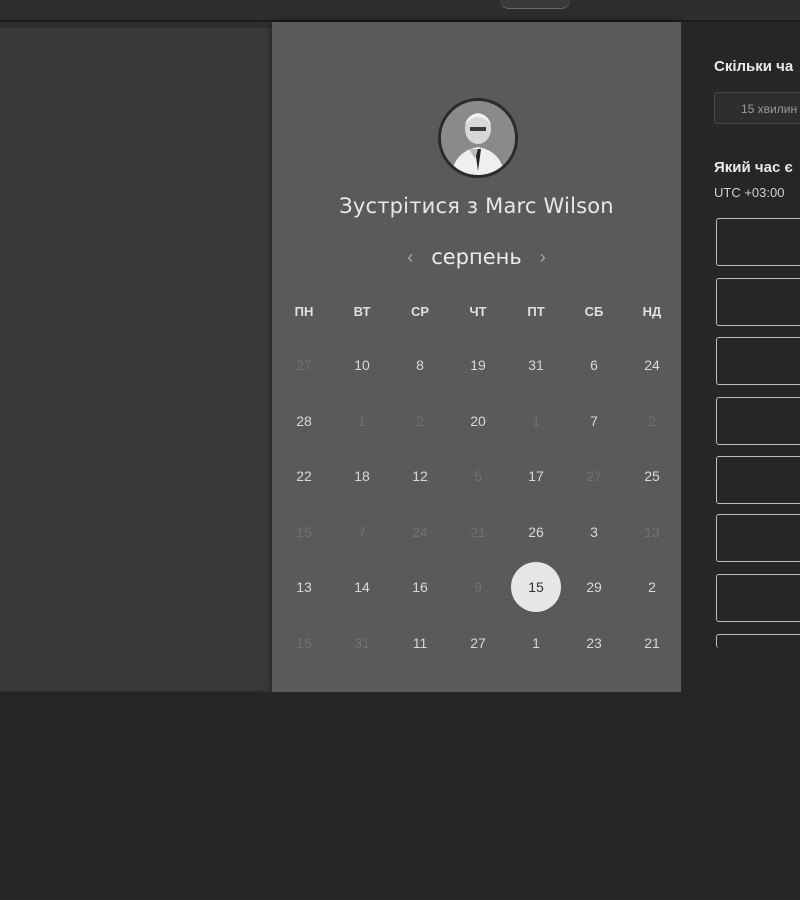 The image size is (800, 900). What do you see at coordinates (420, 476) in the screenshot?
I see `day-number: 12` at bounding box center [420, 476].